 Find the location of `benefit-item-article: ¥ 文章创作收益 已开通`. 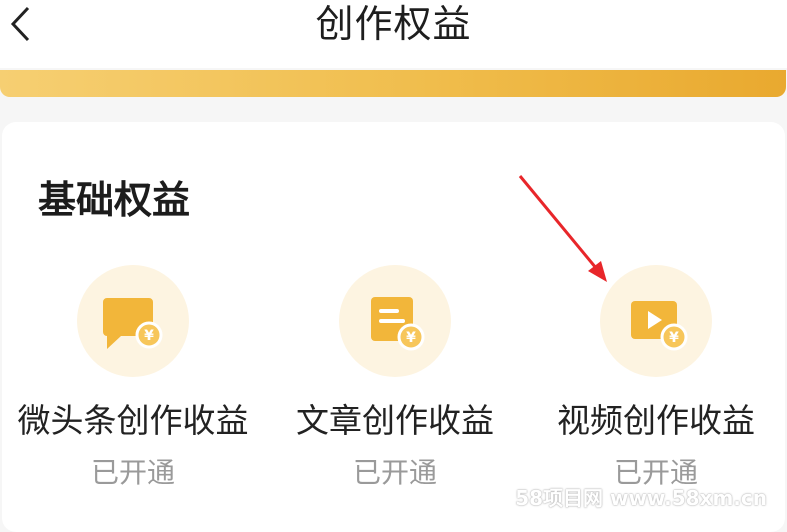

benefit-item-article: ¥ 文章创作收益 已开通 is located at coordinates (395, 377).